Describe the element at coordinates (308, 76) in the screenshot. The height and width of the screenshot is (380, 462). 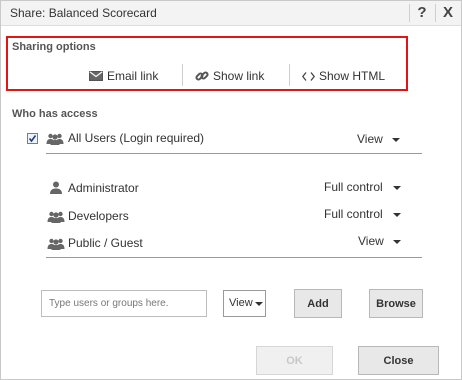
I see `code-brackets-icon` at that location.